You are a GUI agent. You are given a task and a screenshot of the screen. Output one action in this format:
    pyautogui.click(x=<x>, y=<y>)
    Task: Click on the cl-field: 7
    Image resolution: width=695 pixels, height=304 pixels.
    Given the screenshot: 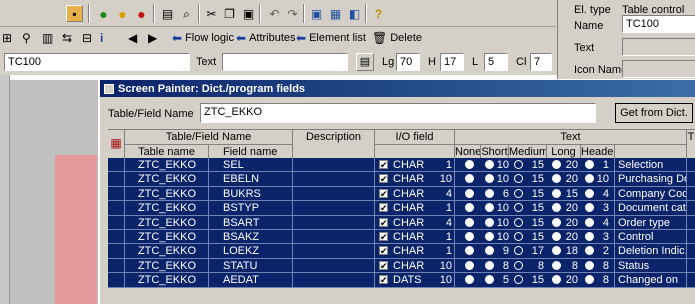 What is the action you would take?
    pyautogui.click(x=541, y=62)
    